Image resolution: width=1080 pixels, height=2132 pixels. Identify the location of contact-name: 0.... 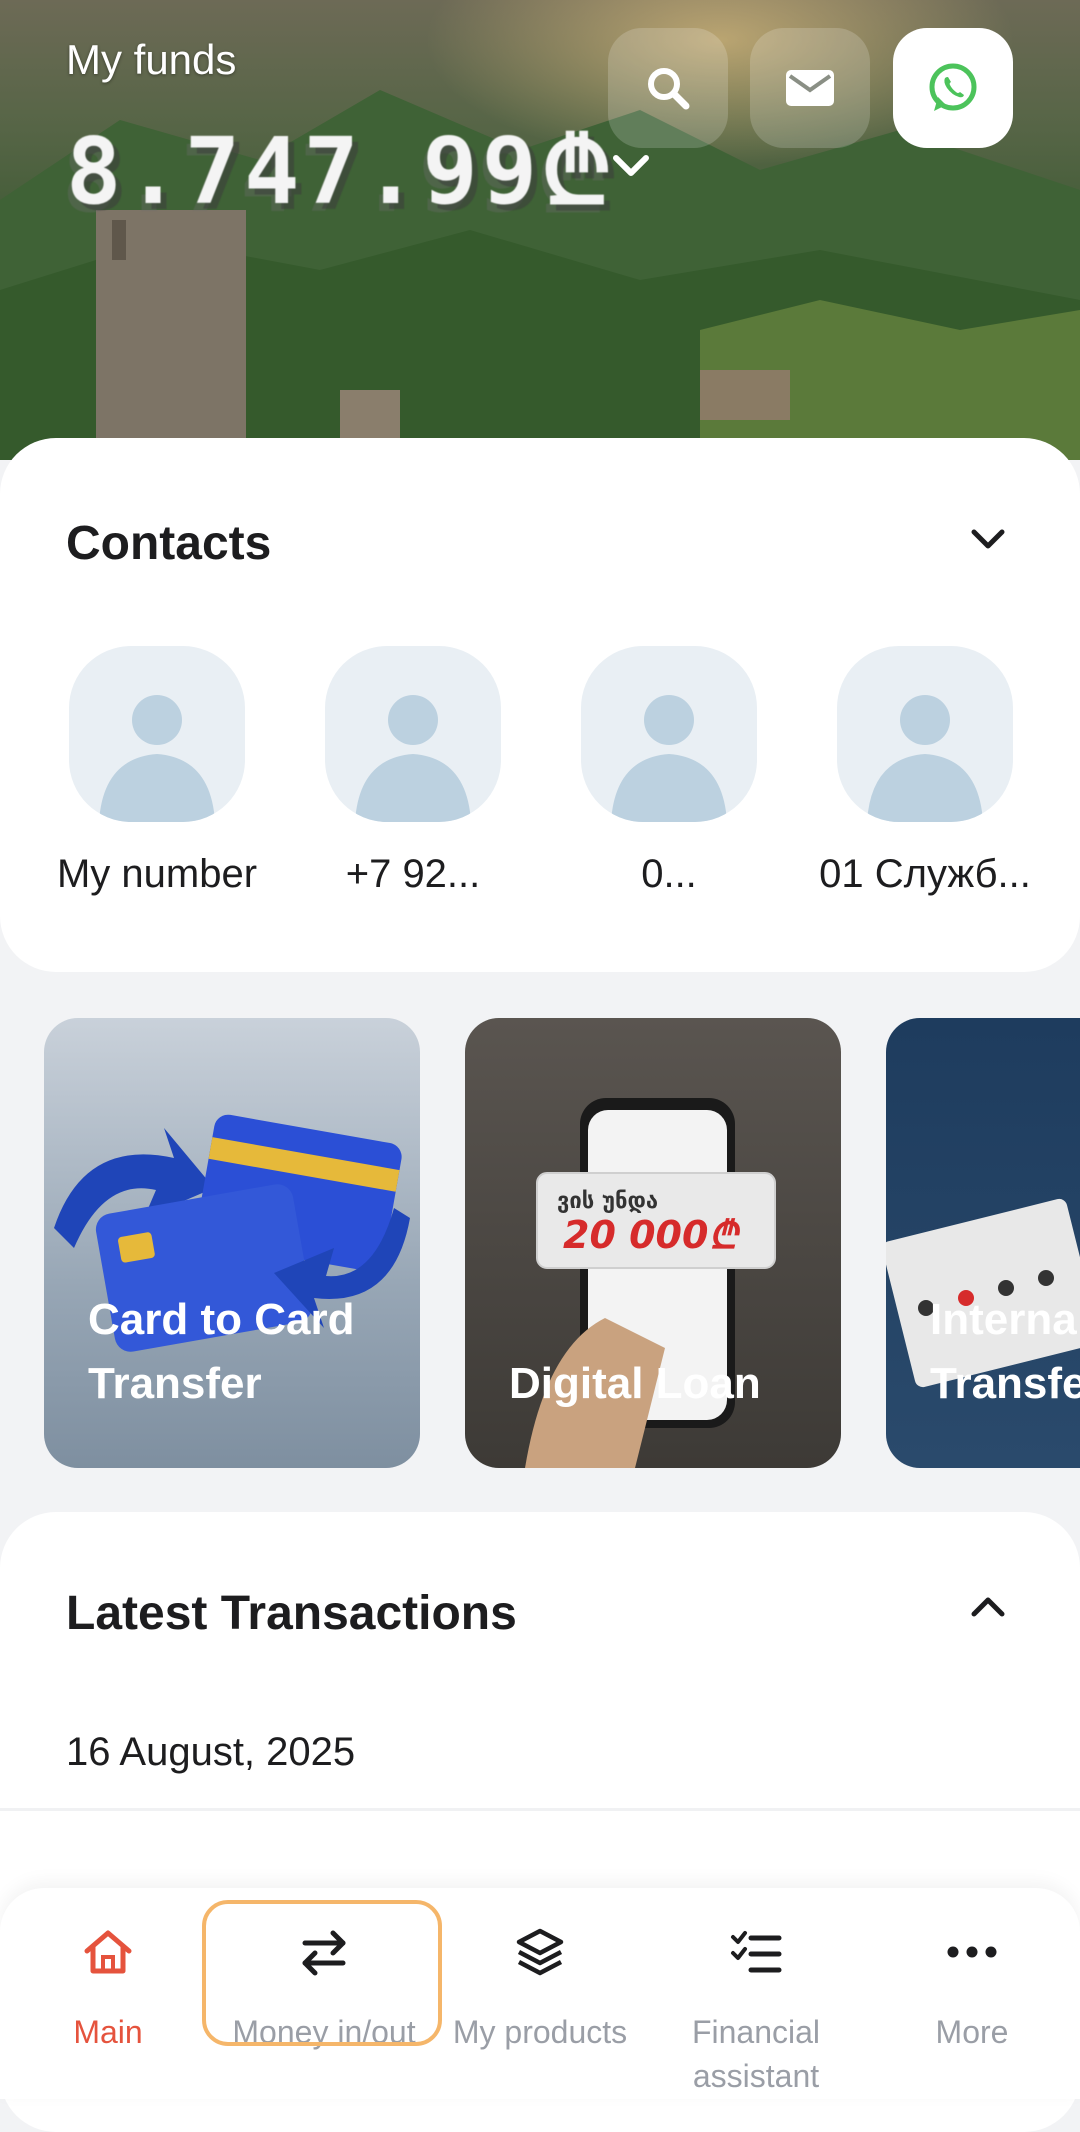
(669, 874).